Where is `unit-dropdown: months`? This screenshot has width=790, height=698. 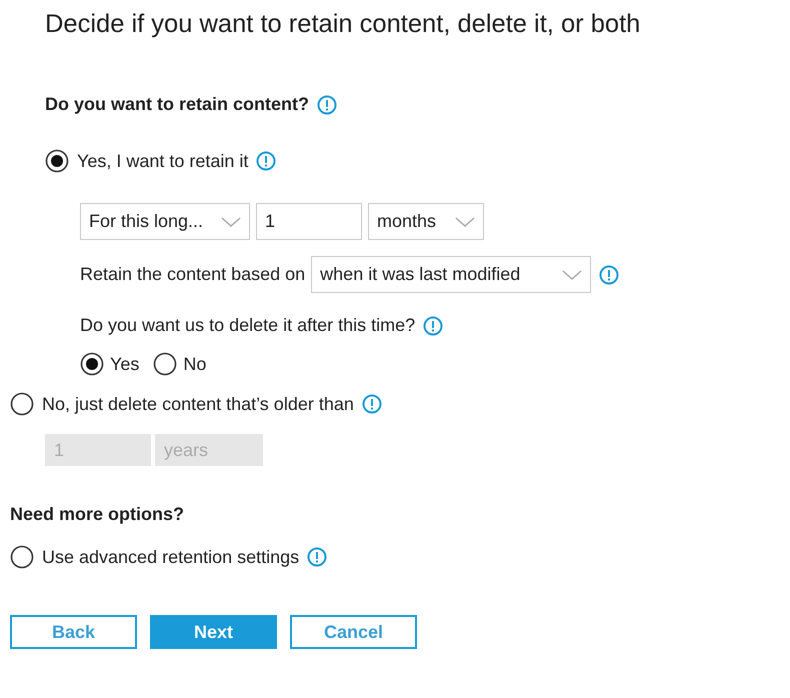
unit-dropdown: months is located at coordinates (426, 221).